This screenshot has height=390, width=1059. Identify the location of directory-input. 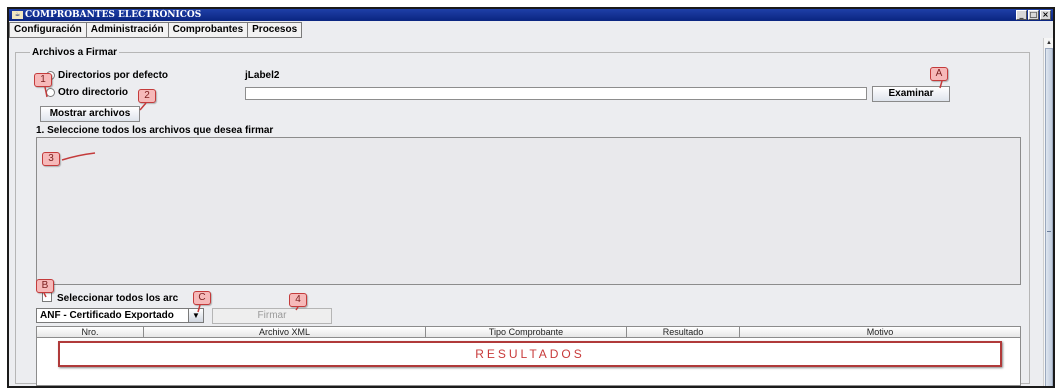
(556, 93).